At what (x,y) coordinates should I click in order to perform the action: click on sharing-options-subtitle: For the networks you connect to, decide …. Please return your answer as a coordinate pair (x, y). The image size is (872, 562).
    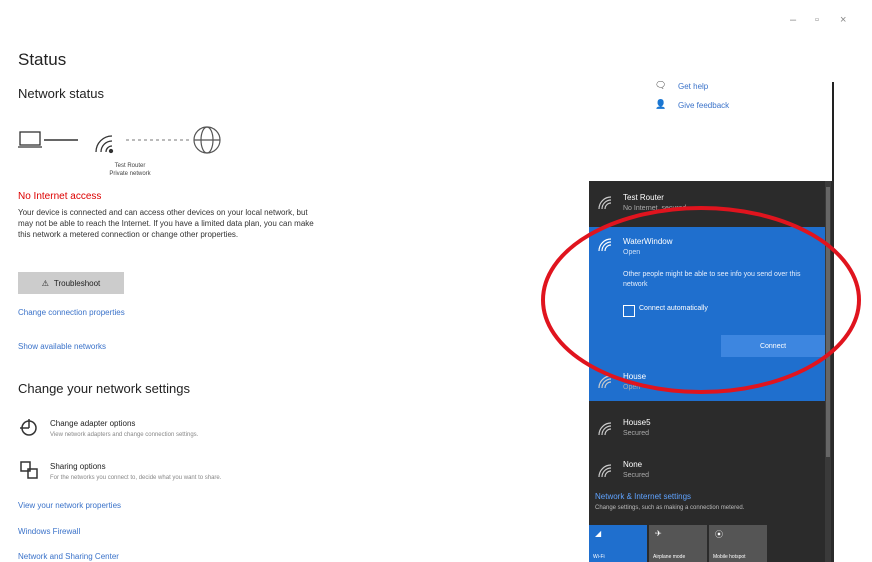
    Looking at the image, I should click on (136, 478).